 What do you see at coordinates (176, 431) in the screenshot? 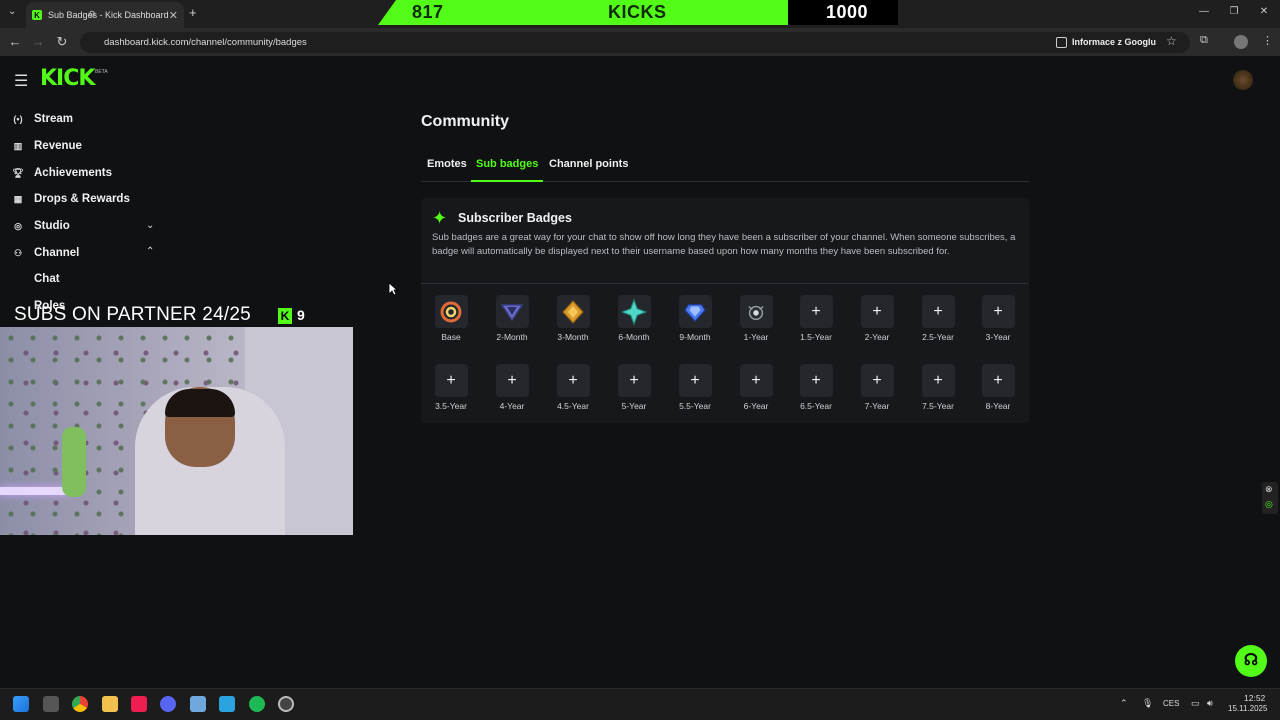
I see `webcam-overlay` at bounding box center [176, 431].